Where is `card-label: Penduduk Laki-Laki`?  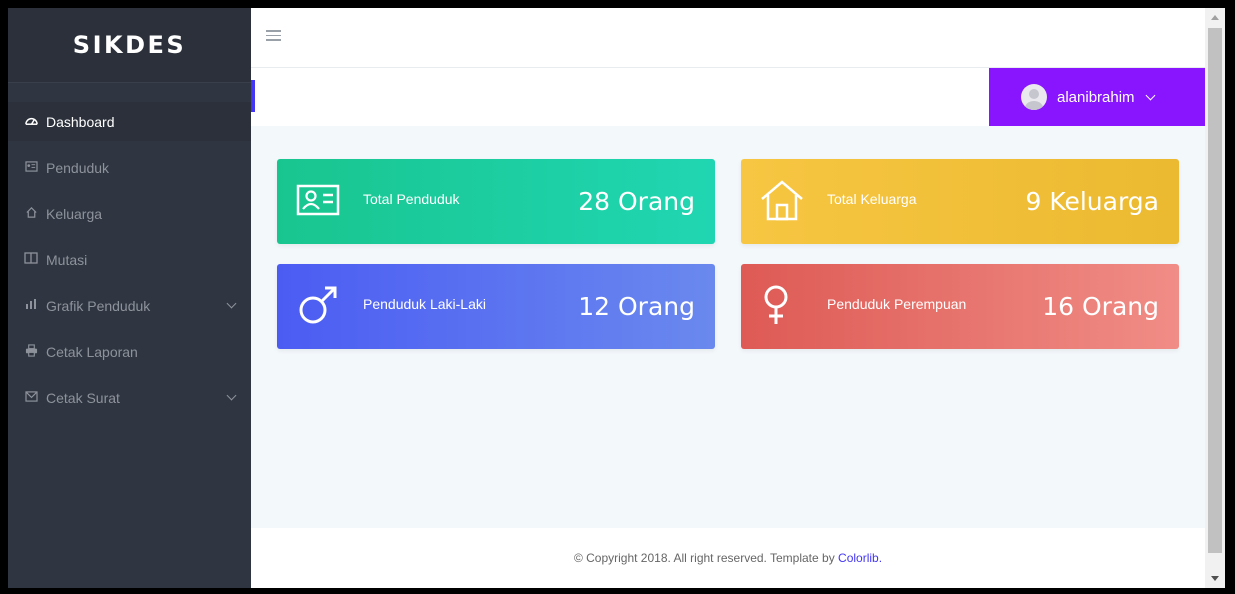
card-label: Penduduk Laki-Laki is located at coordinates (424, 304).